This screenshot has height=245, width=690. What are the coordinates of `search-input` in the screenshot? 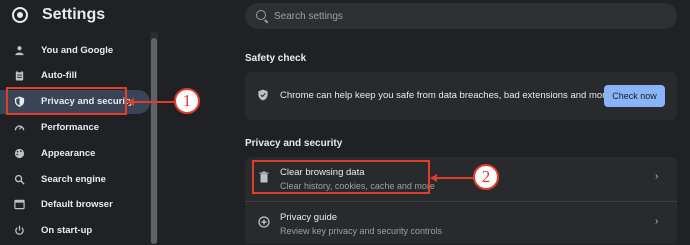 It's located at (464, 16).